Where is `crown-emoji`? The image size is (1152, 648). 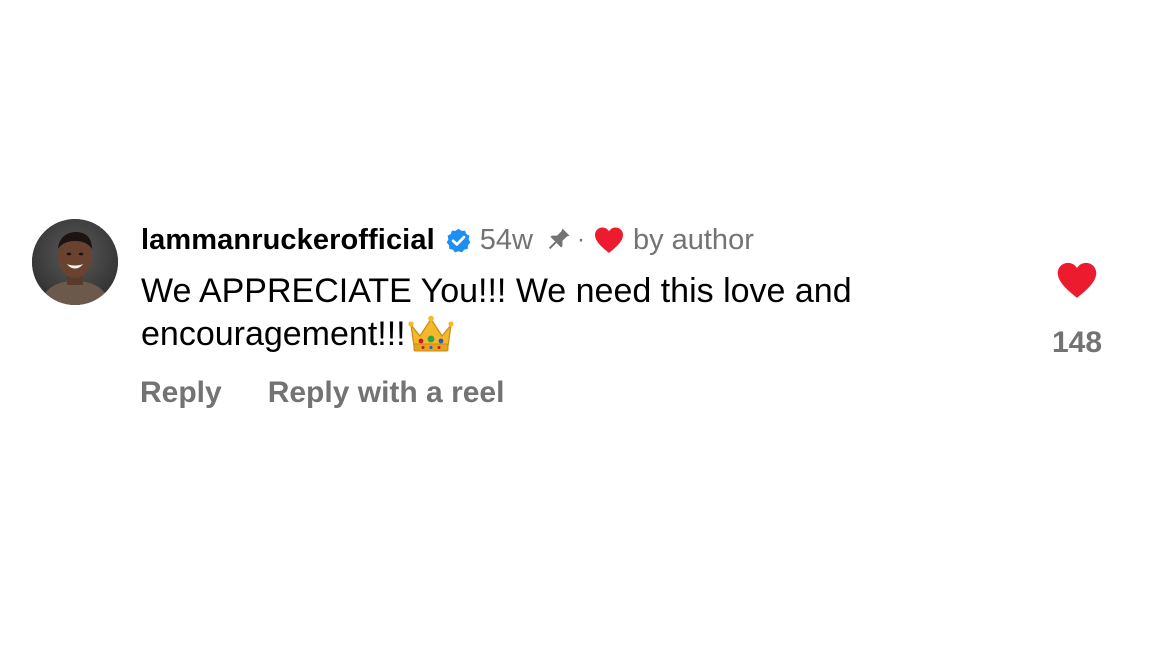
crown-emoji is located at coordinates (431, 334).